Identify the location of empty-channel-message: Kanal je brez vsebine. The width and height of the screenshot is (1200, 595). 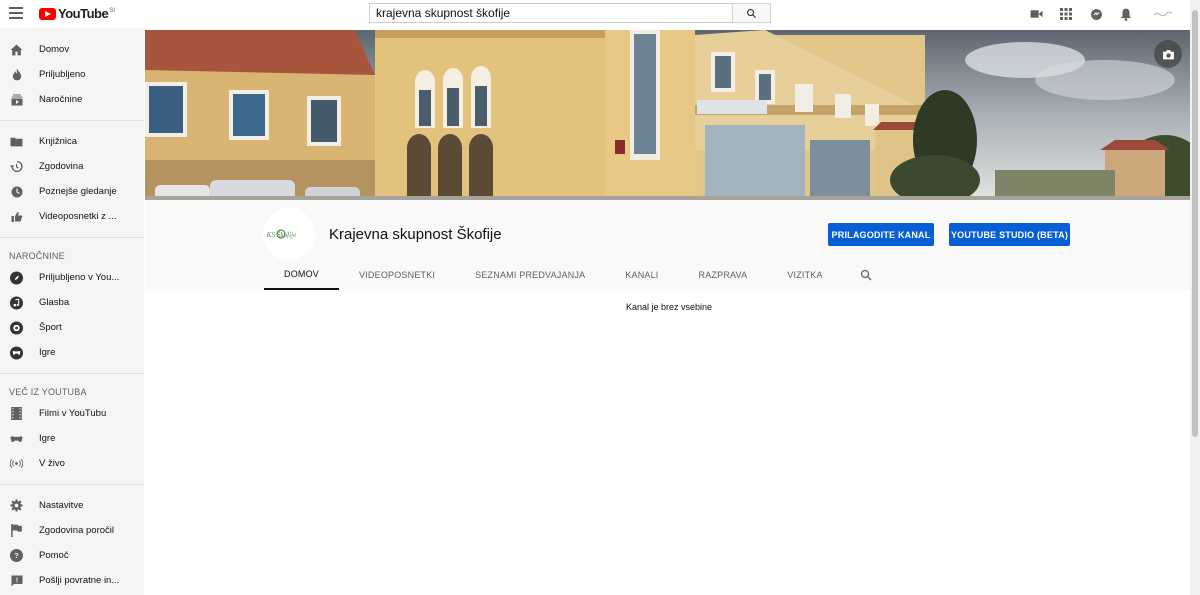
(669, 307).